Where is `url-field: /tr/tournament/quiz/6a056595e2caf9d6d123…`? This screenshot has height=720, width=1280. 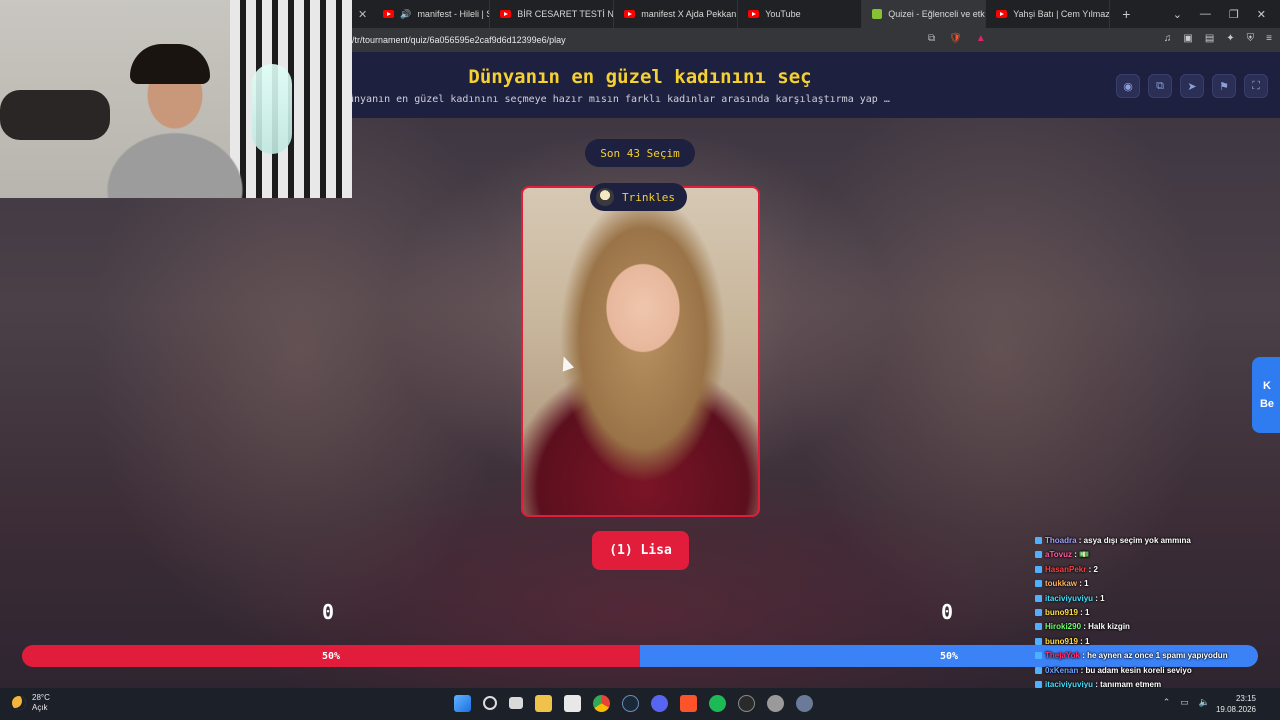 url-field: /tr/tournament/quiz/6a056595e2caf9d6d123… is located at coordinates (459, 40).